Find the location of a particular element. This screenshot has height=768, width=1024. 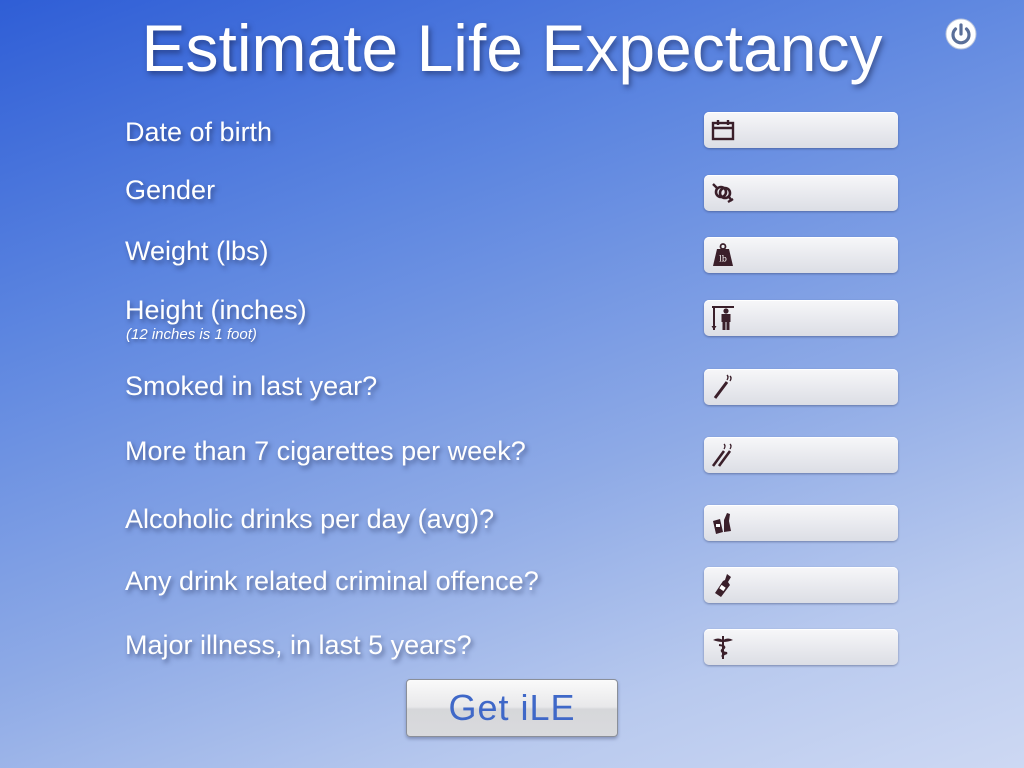

weight-field: lb is located at coordinates (801, 255).